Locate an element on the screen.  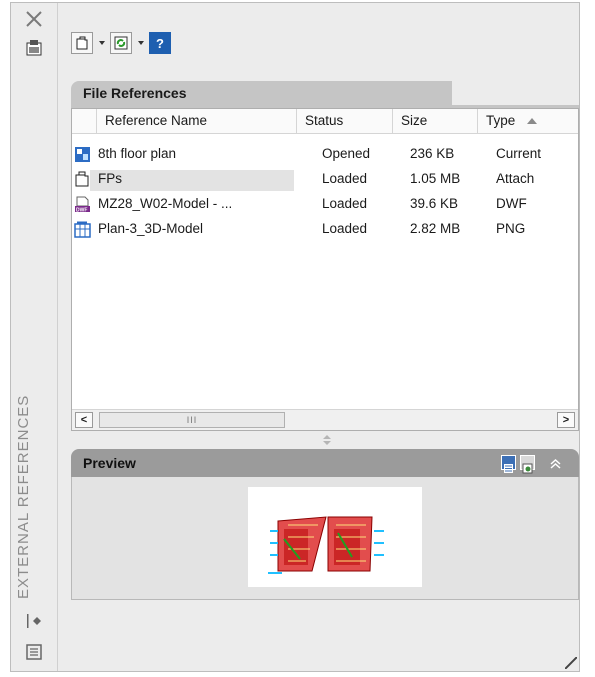
refresh-icon is located at coordinates (121, 43).